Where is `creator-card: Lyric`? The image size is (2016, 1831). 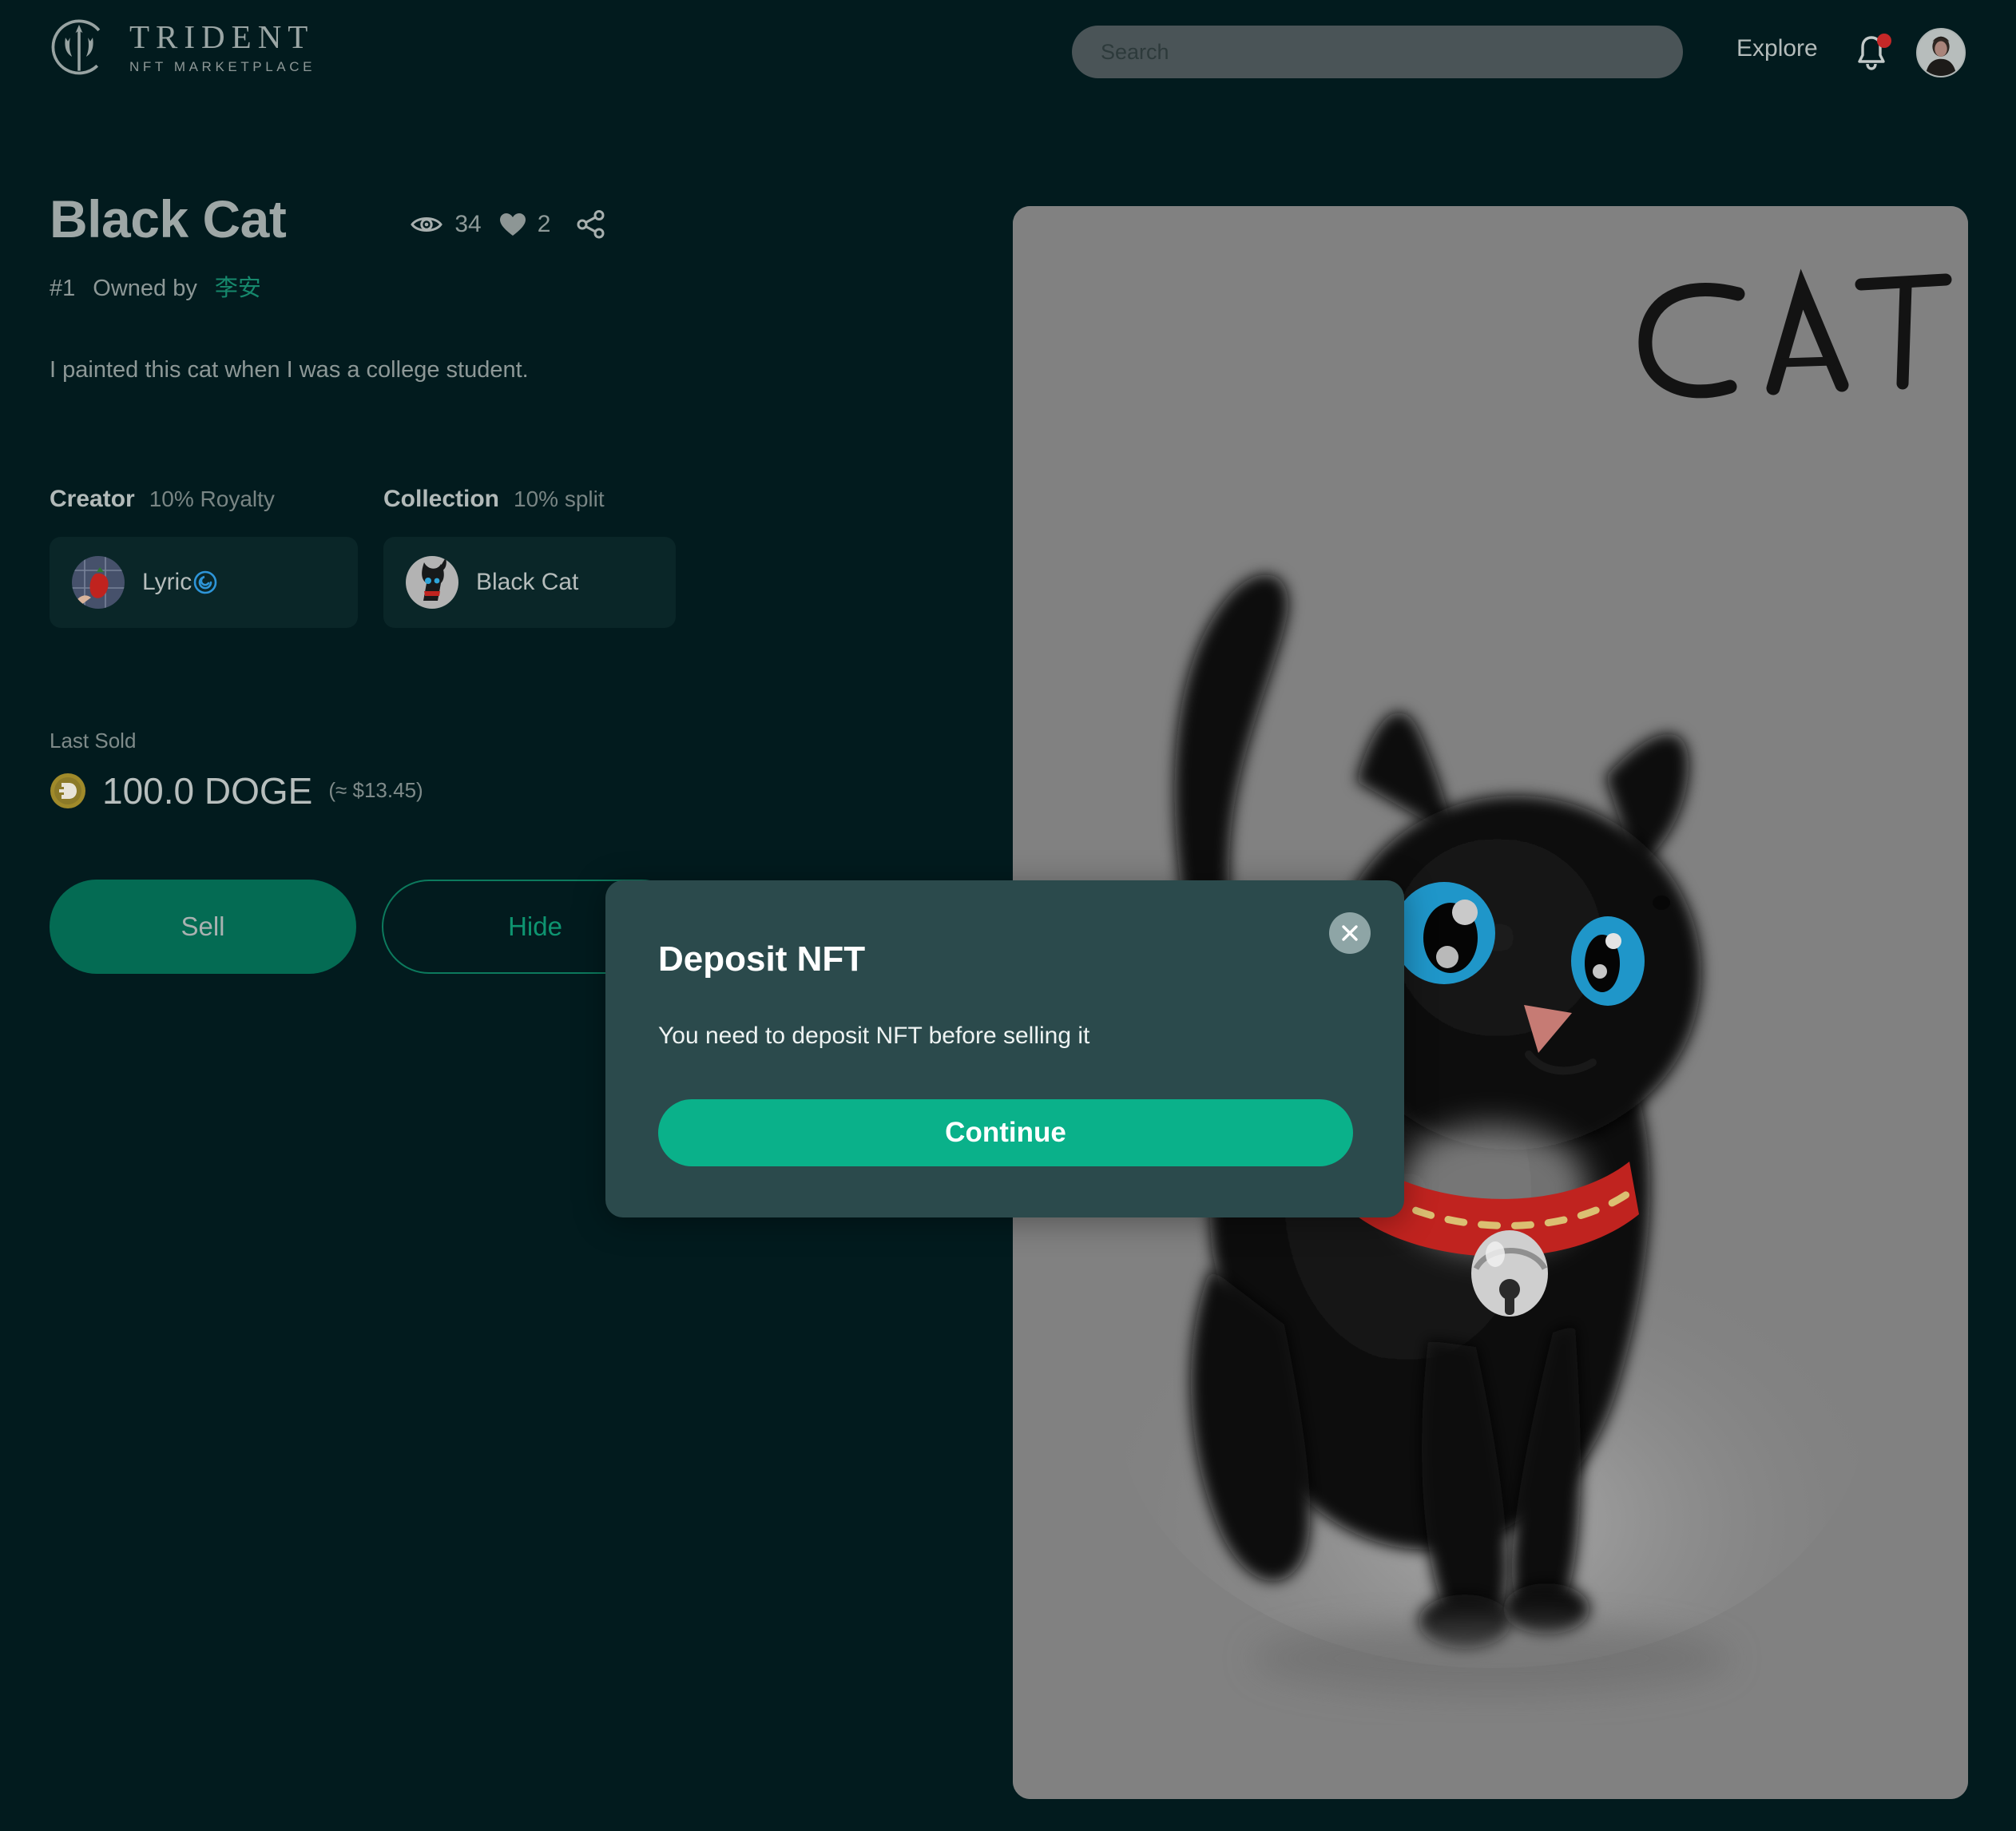
creator-card: Lyric is located at coordinates (204, 582).